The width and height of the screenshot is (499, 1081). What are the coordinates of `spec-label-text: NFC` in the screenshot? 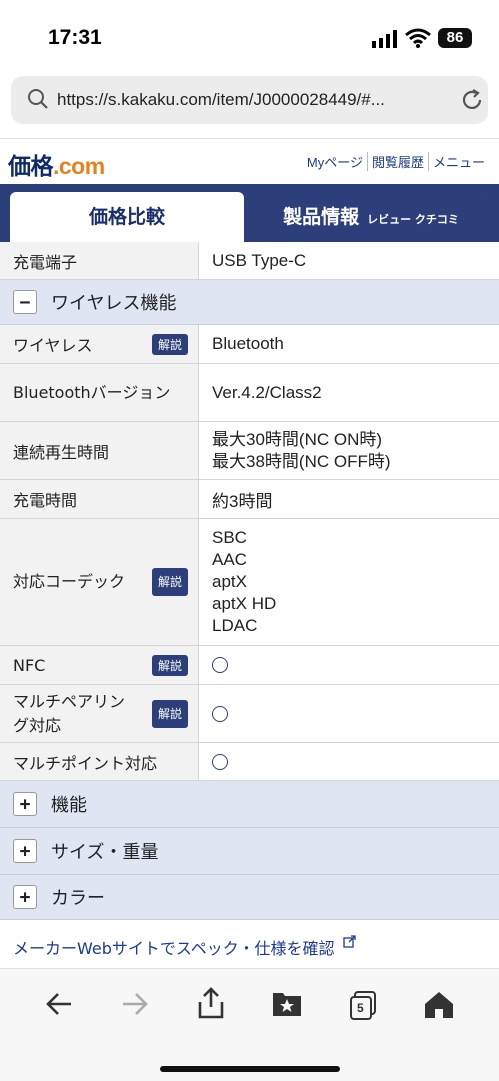 It's located at (29, 665).